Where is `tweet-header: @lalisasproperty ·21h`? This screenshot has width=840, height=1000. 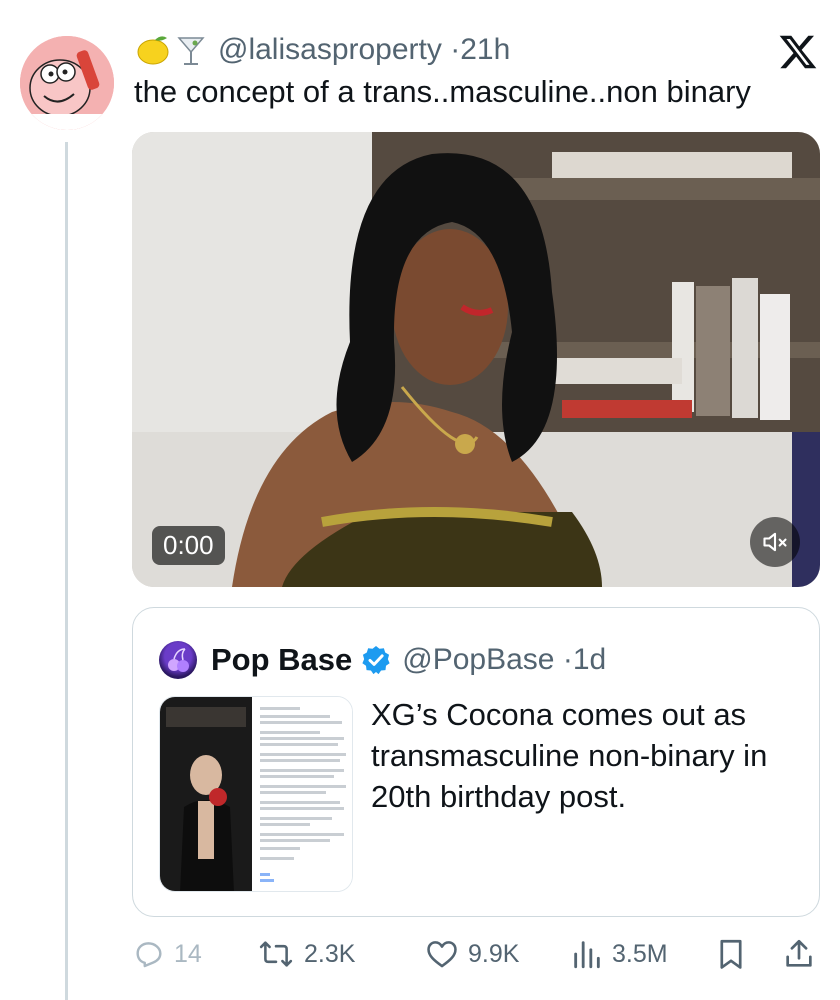
tweet-header: @lalisasproperty ·21h is located at coordinates (322, 50).